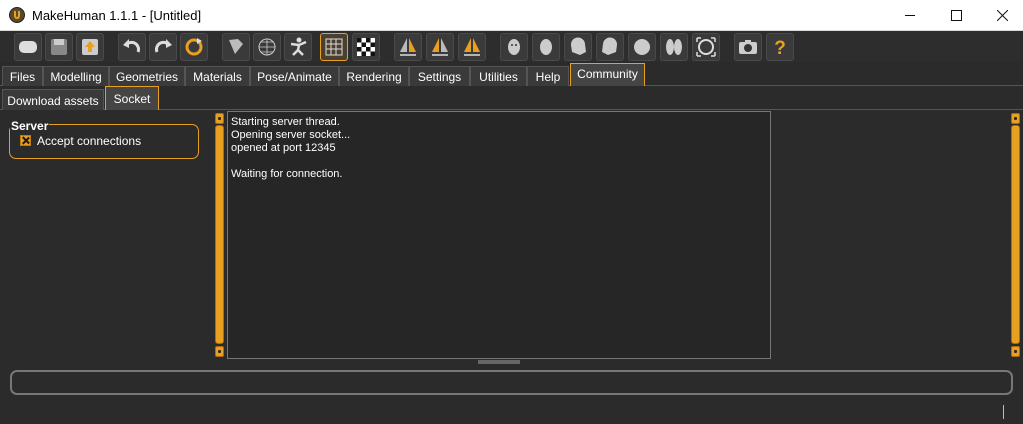  Describe the element at coordinates (285, 122) in the screenshot. I see `log-line: Starting server thread.` at that location.